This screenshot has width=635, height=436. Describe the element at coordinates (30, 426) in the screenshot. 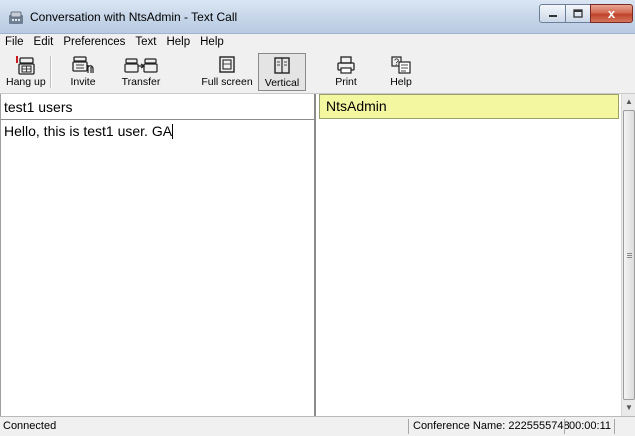

I see `connection-status: Connected` at that location.